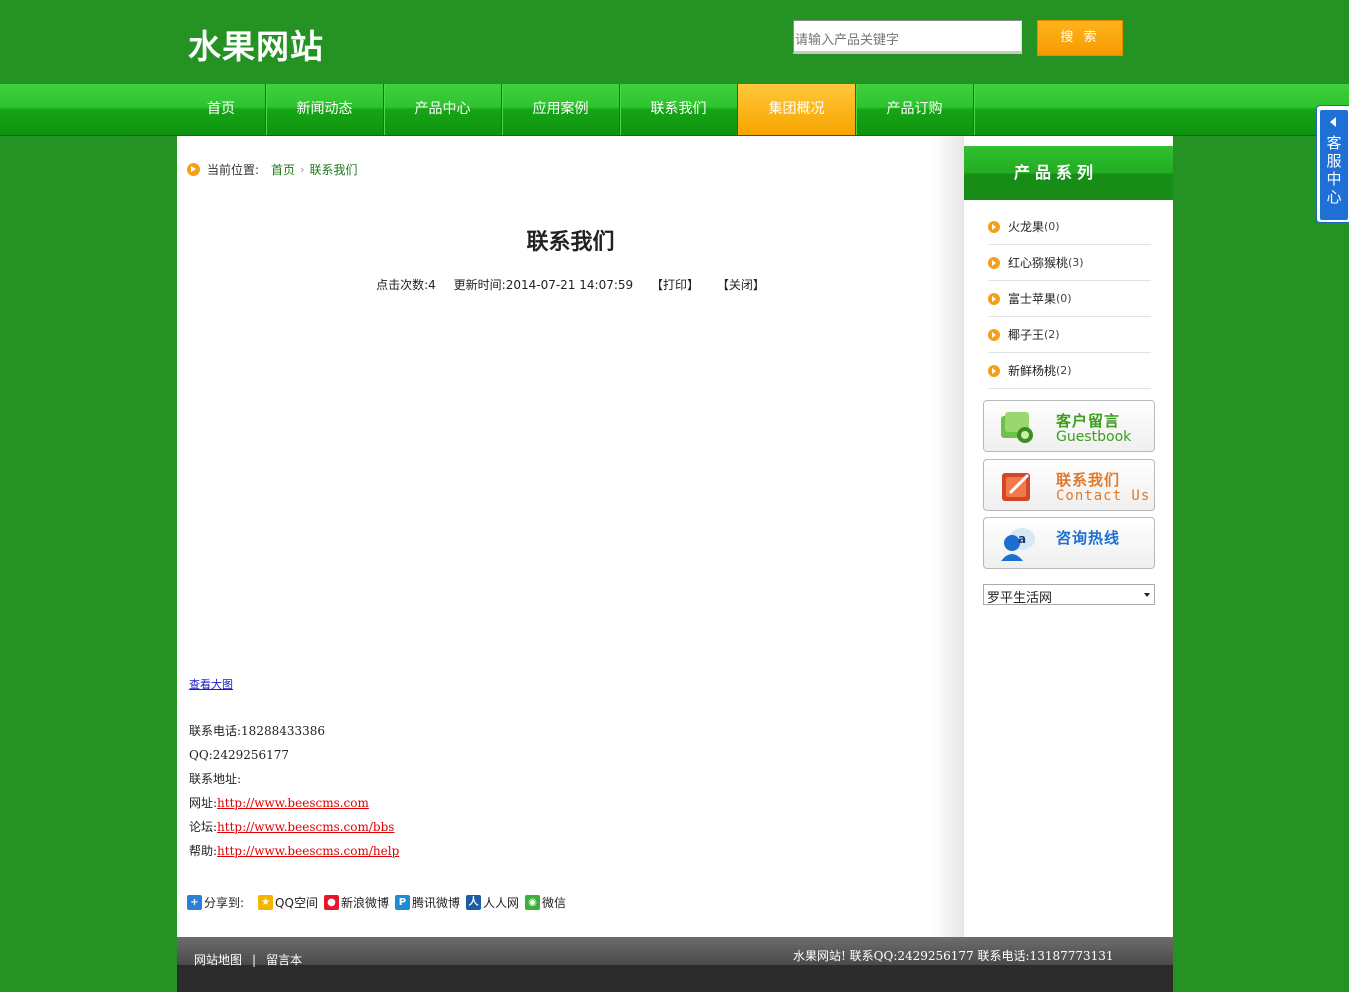 Image resolution: width=1349 pixels, height=992 pixels. I want to click on breadcrumb-label: 当前位置:, so click(233, 170).